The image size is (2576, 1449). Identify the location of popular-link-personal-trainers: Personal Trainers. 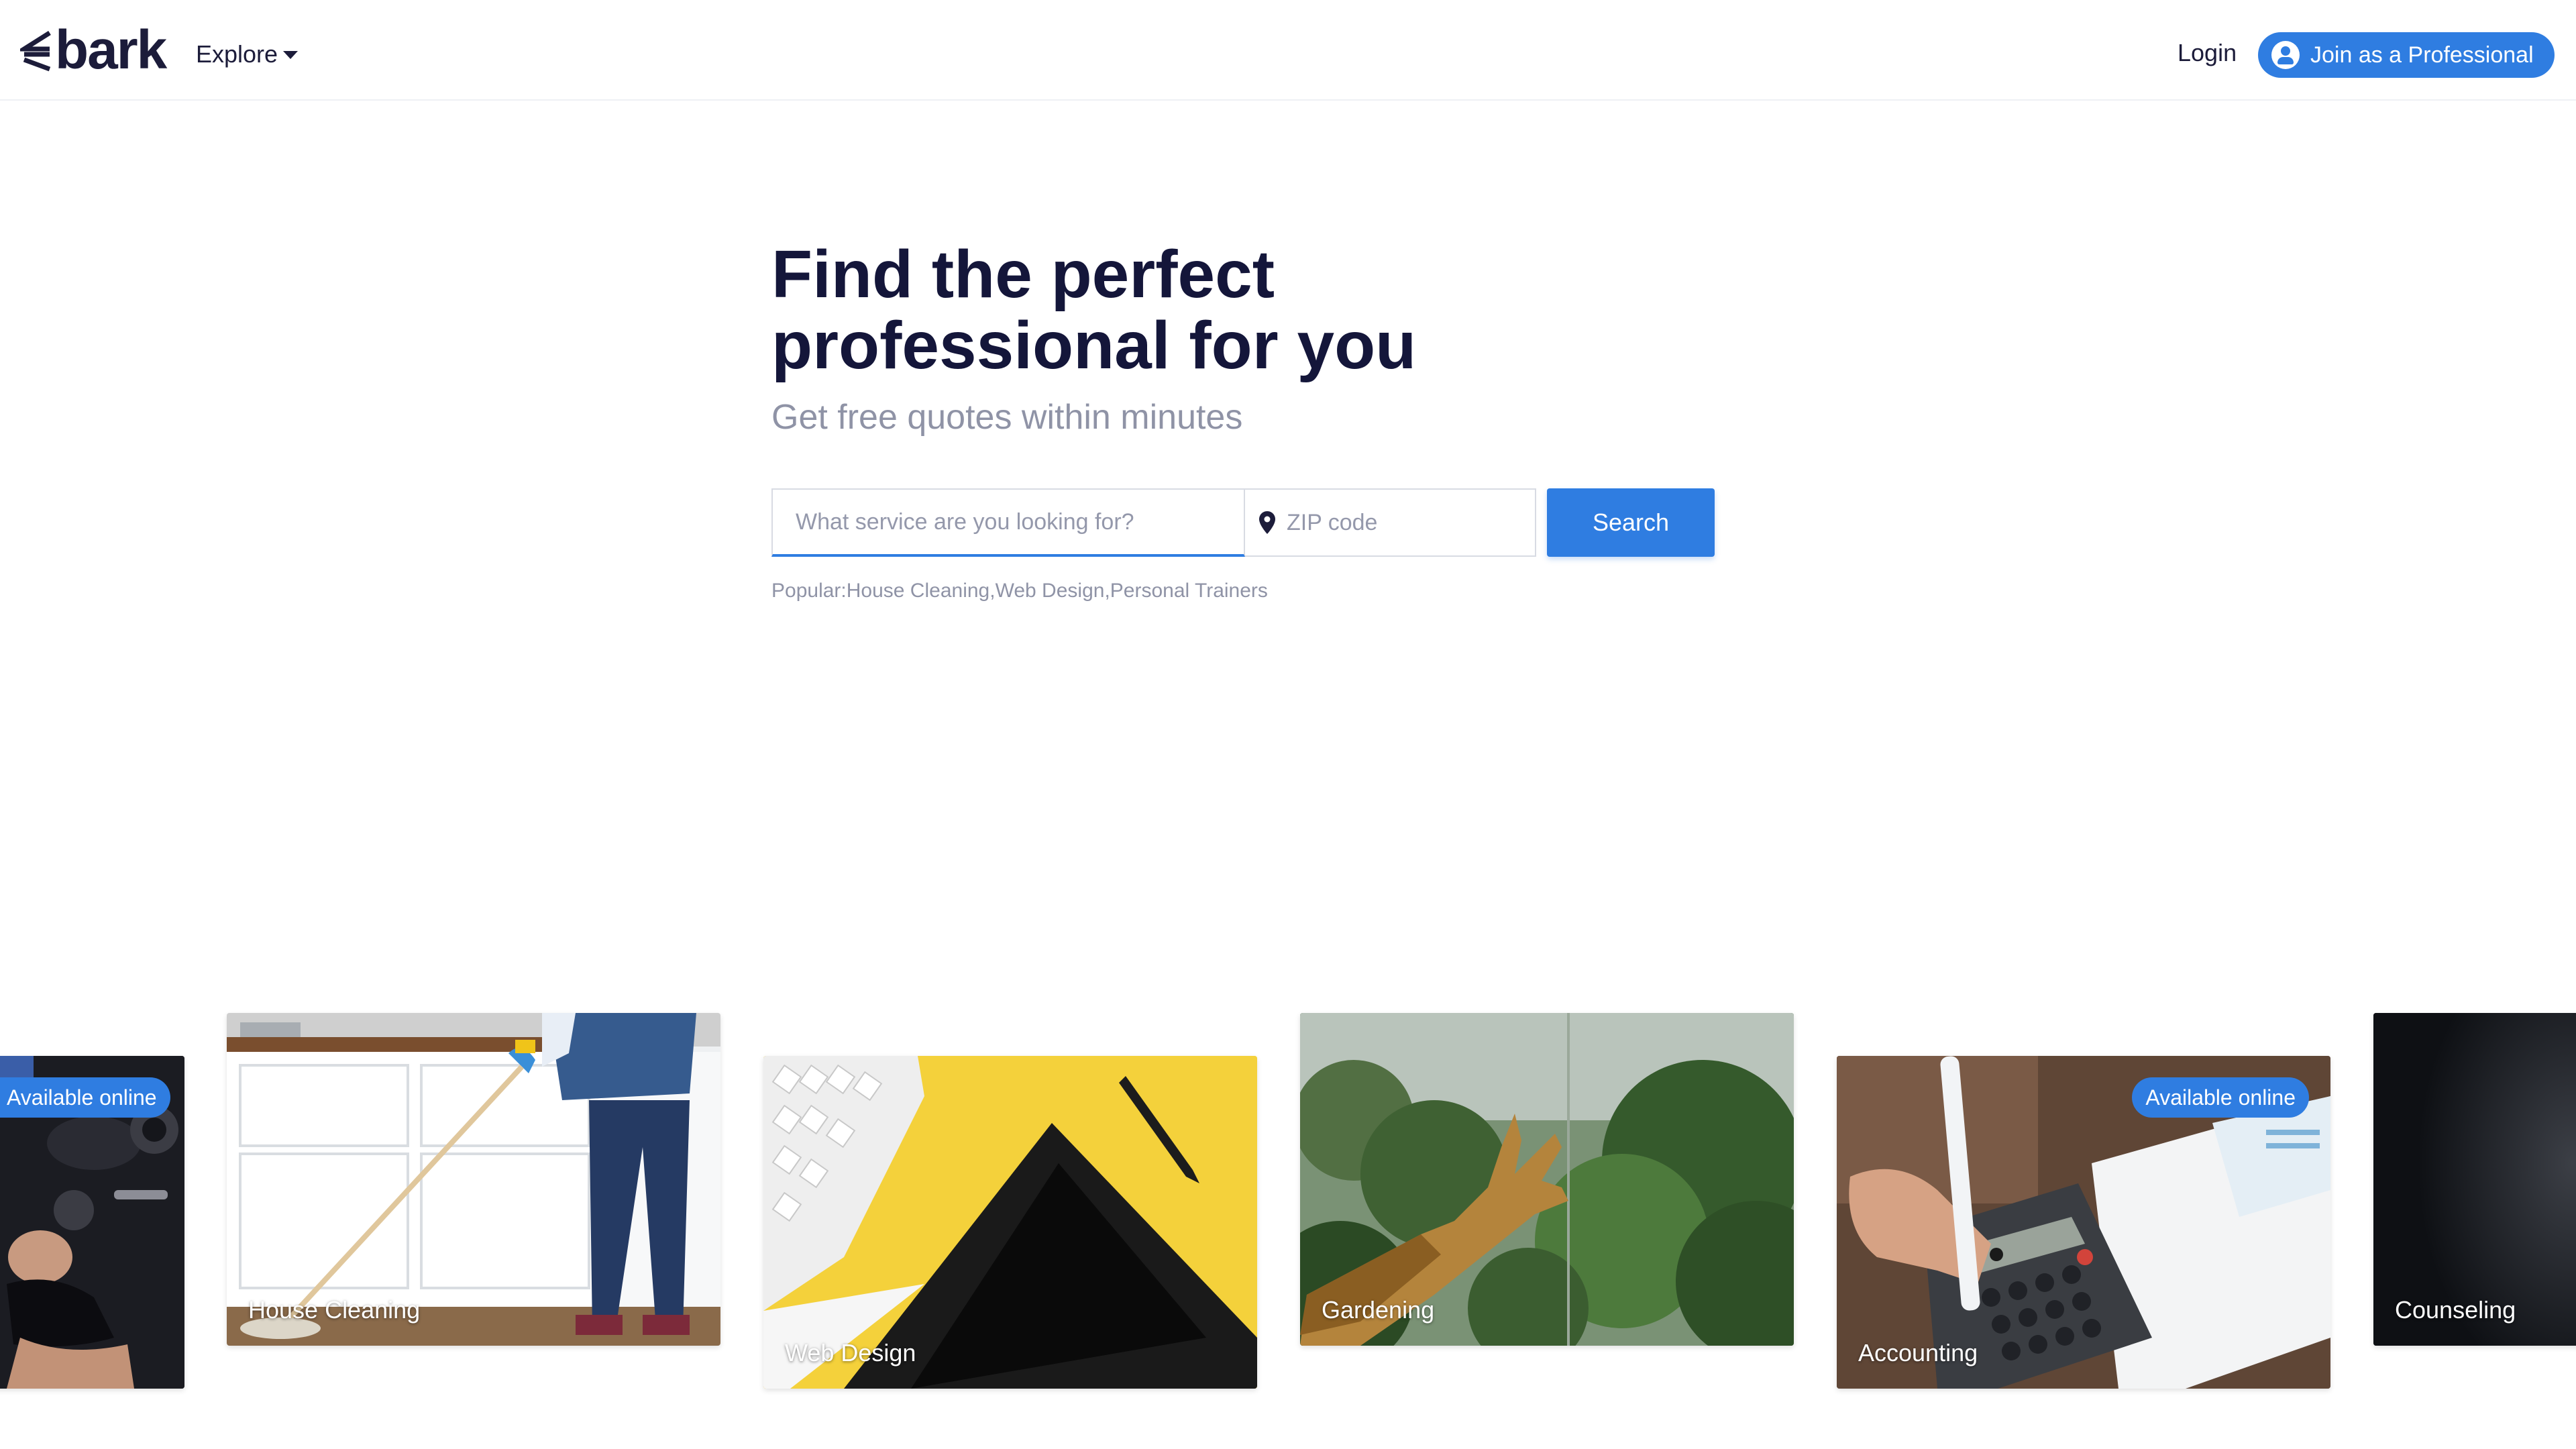
(1189, 591).